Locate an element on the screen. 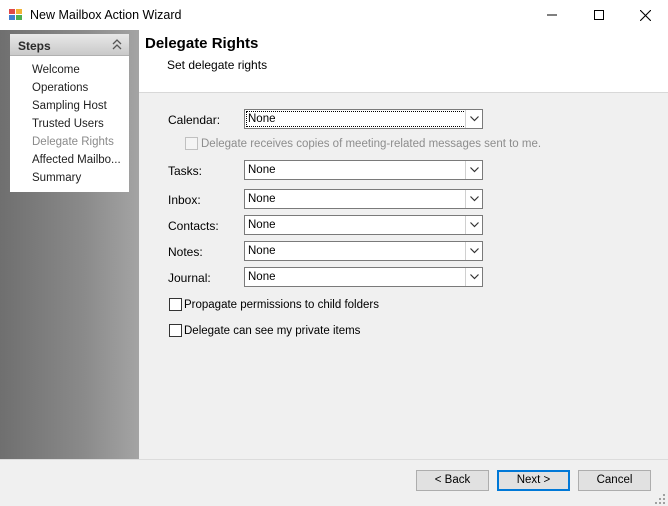 This screenshot has width=668, height=506. propagate-label: Propagate permissions to child folders is located at coordinates (281, 305).